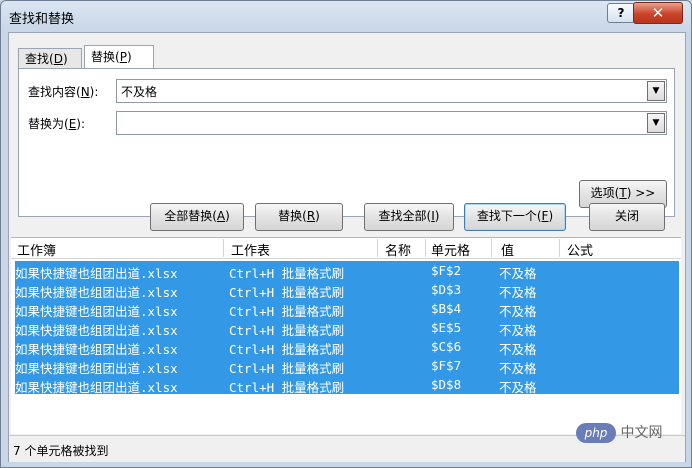 Image resolution: width=692 pixels, height=468 pixels. I want to click on title-bar: 查找和替换 ? ✕, so click(346, 16).